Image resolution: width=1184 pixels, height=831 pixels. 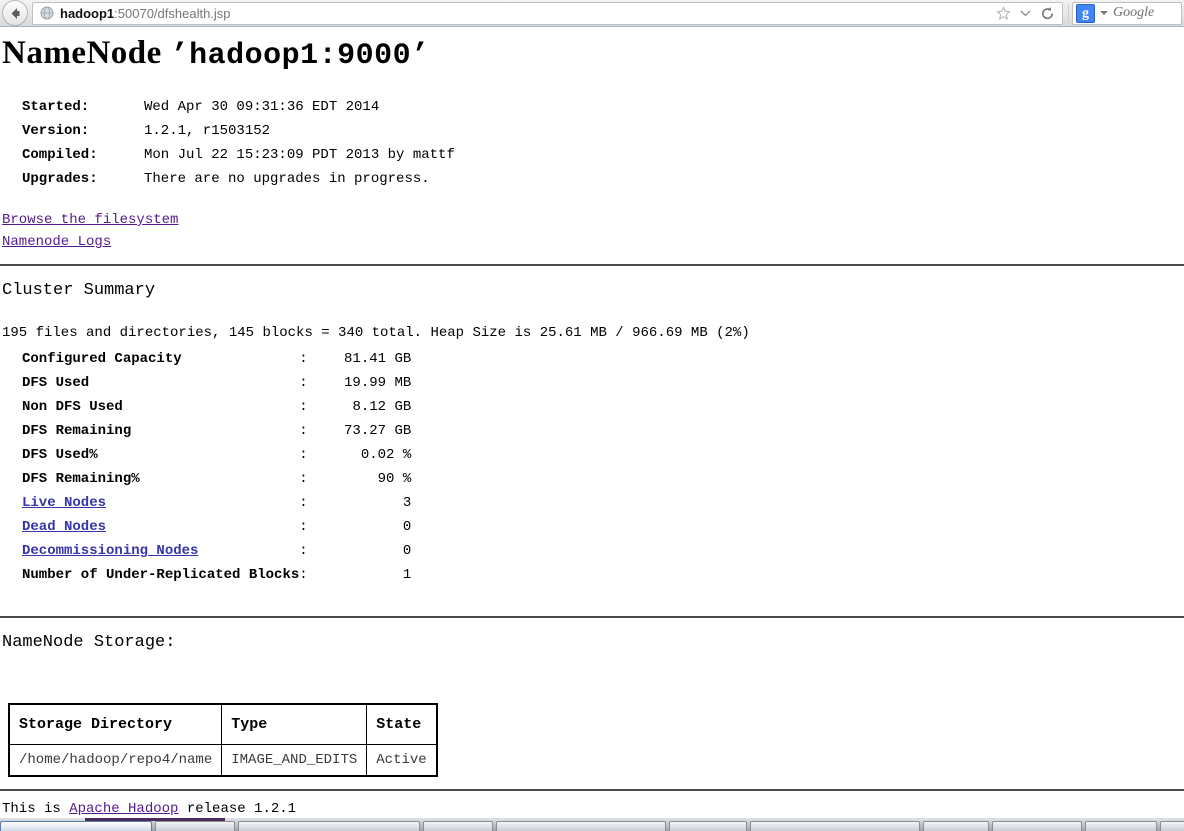 I want to click on stat-label-dfs-remaining: DFS Remaining, so click(x=77, y=431).